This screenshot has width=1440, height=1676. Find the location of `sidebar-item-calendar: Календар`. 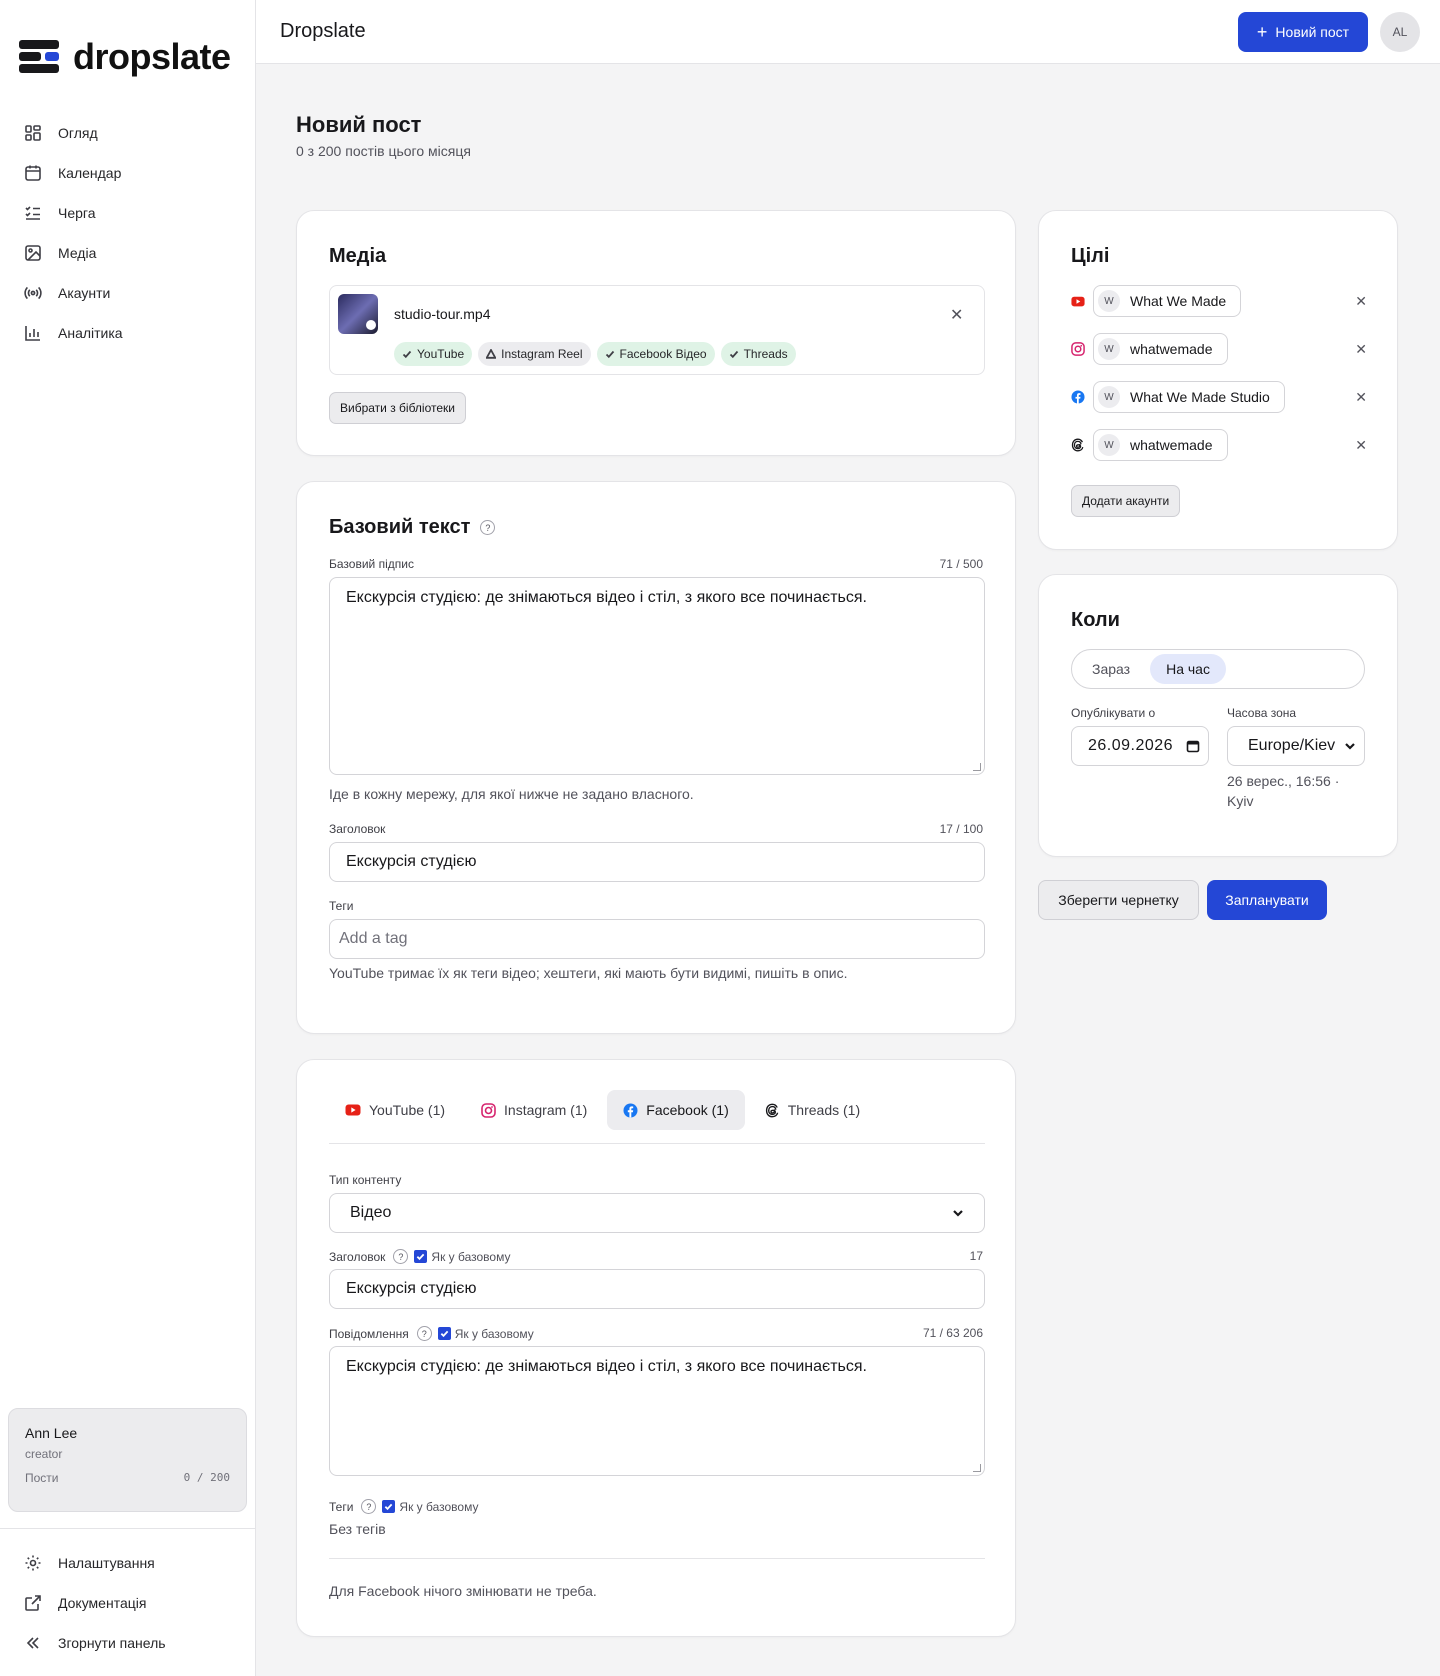

sidebar-item-calendar: Календар is located at coordinates (129, 173).